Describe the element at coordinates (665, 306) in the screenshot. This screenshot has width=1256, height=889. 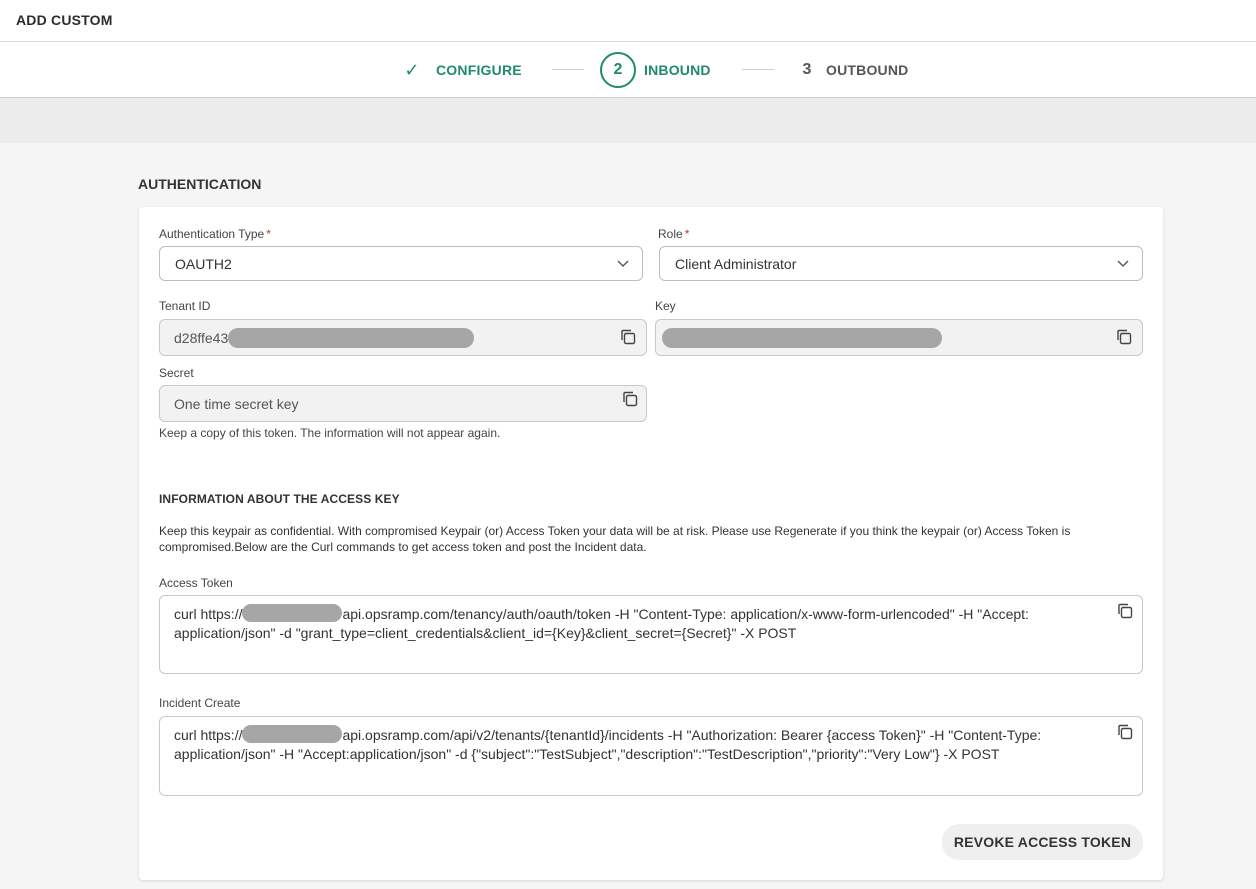
I see `key-label: Key` at that location.